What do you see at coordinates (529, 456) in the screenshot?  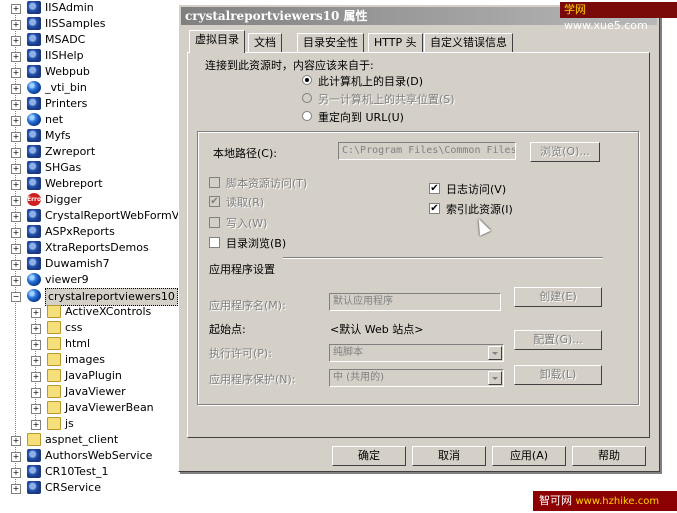 I see `apply-button: 应用(A)` at bounding box center [529, 456].